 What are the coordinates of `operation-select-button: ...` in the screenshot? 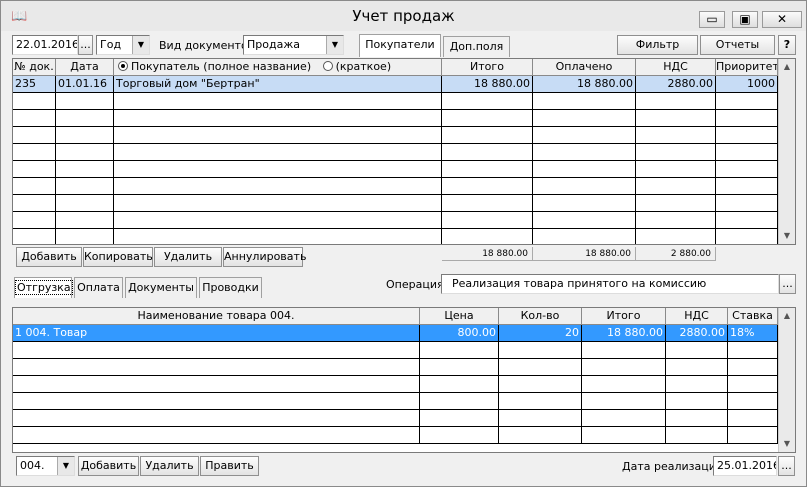 It's located at (787, 284).